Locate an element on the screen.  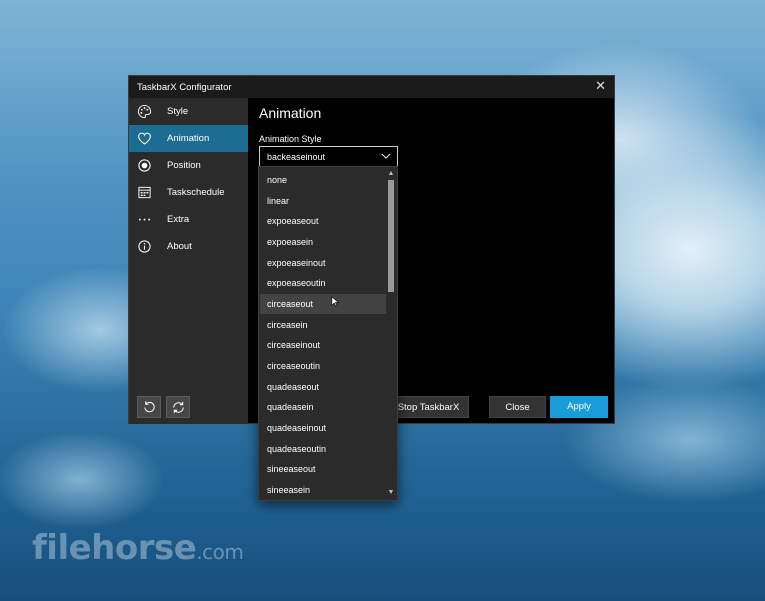
dropdown-option: circeaseinout is located at coordinates (323, 345).